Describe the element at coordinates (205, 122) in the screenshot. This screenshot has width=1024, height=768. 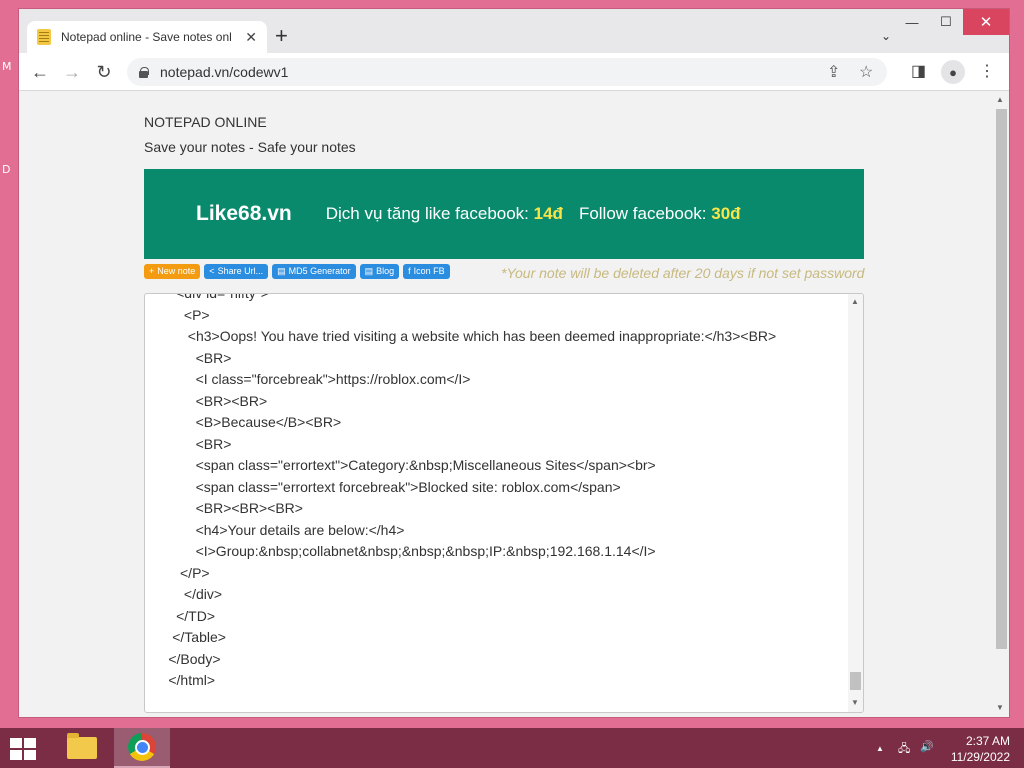
I see `site-title: NOTEPAD ONLINE` at that location.